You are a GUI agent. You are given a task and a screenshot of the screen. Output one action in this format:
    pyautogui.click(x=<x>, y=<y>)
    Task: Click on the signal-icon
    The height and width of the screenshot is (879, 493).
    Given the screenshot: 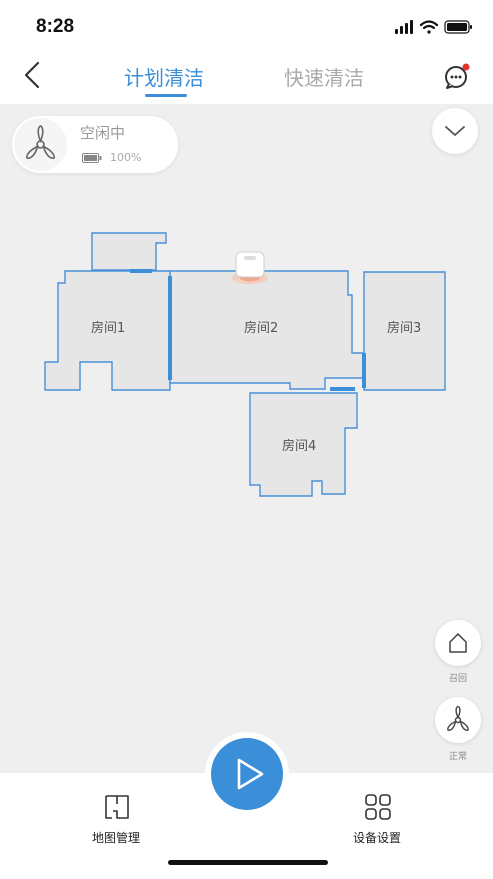 What is the action you would take?
    pyautogui.click(x=404, y=27)
    